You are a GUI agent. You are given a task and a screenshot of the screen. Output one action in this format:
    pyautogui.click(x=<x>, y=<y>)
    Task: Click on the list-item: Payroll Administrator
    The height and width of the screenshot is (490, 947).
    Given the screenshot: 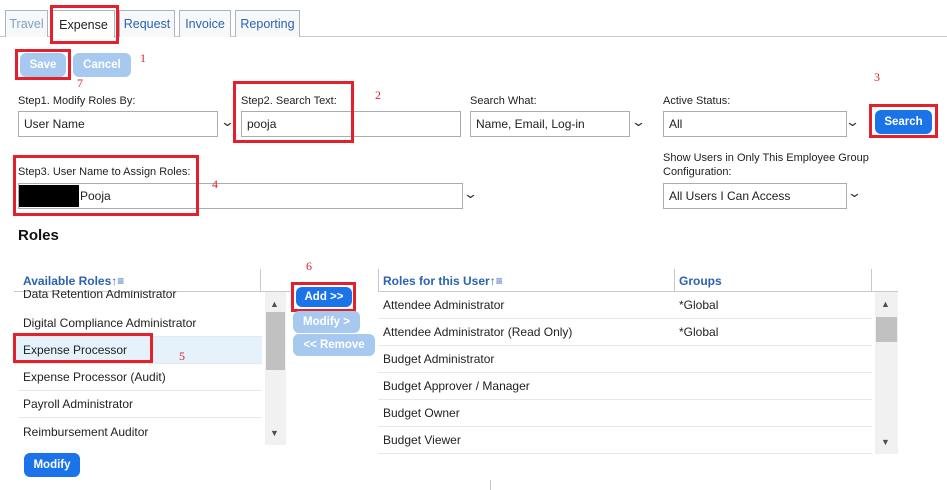 What is the action you would take?
    pyautogui.click(x=140, y=404)
    